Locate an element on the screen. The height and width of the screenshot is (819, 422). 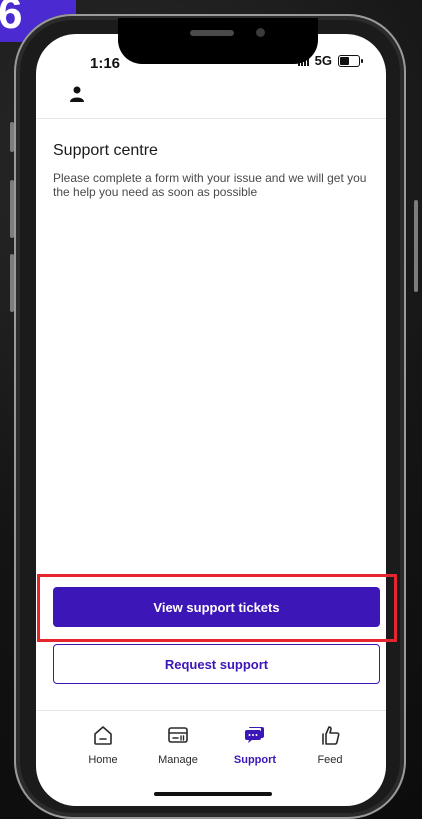
thumbs-up-icon is located at coordinates (331, 735).